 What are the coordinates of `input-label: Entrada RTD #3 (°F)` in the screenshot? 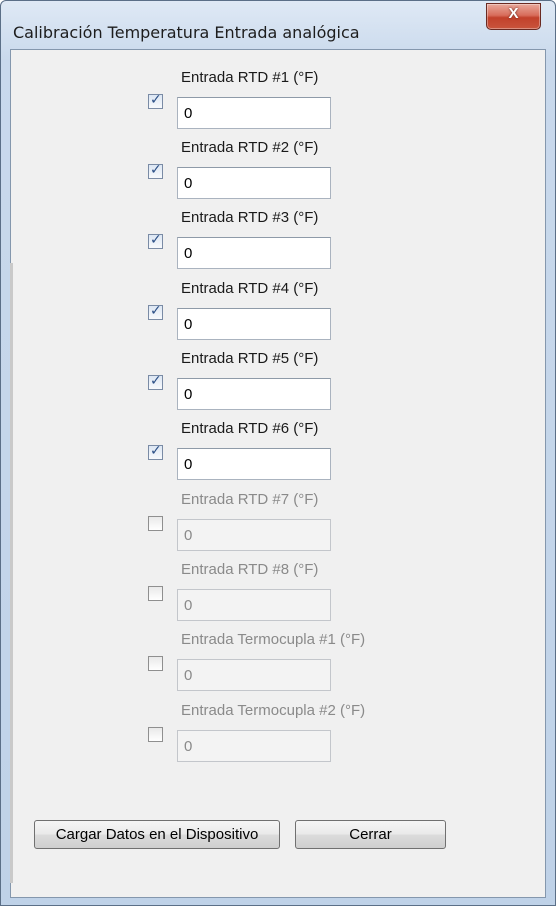 It's located at (250, 217).